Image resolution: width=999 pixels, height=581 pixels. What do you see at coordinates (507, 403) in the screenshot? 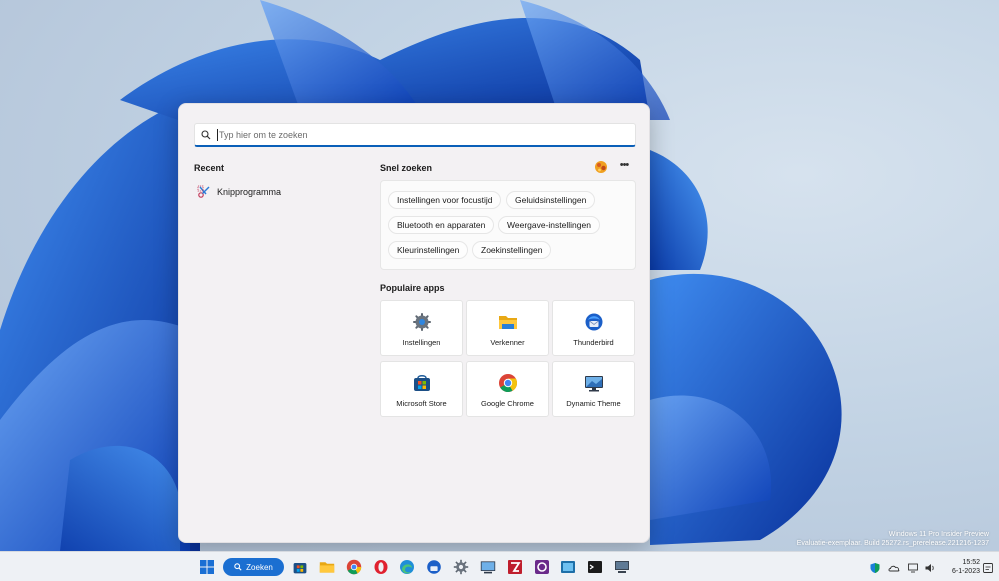
I see `app-label: Google Chrome` at bounding box center [507, 403].